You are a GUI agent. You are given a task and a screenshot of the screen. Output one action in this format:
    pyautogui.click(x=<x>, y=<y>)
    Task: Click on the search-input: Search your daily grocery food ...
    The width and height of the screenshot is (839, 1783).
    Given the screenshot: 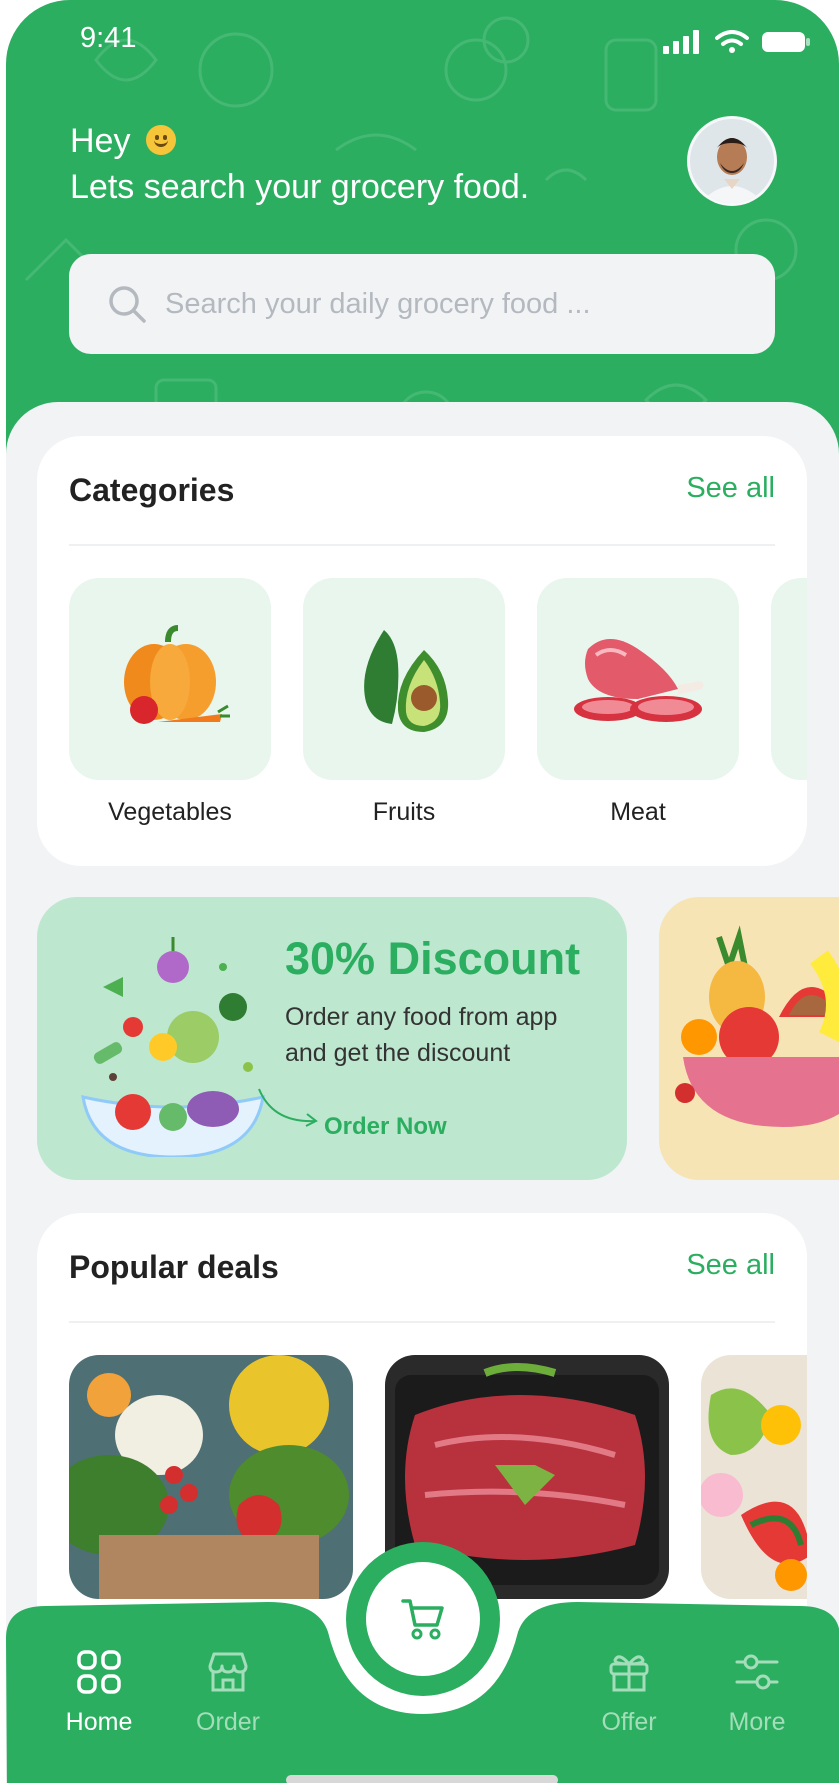 What is the action you would take?
    pyautogui.click(x=378, y=304)
    